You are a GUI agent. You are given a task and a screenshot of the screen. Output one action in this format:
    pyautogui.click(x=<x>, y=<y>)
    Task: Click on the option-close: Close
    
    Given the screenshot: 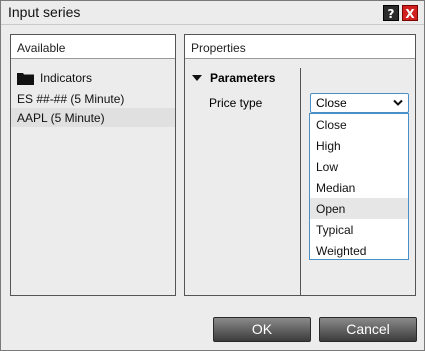 What is the action you would take?
    pyautogui.click(x=359, y=124)
    